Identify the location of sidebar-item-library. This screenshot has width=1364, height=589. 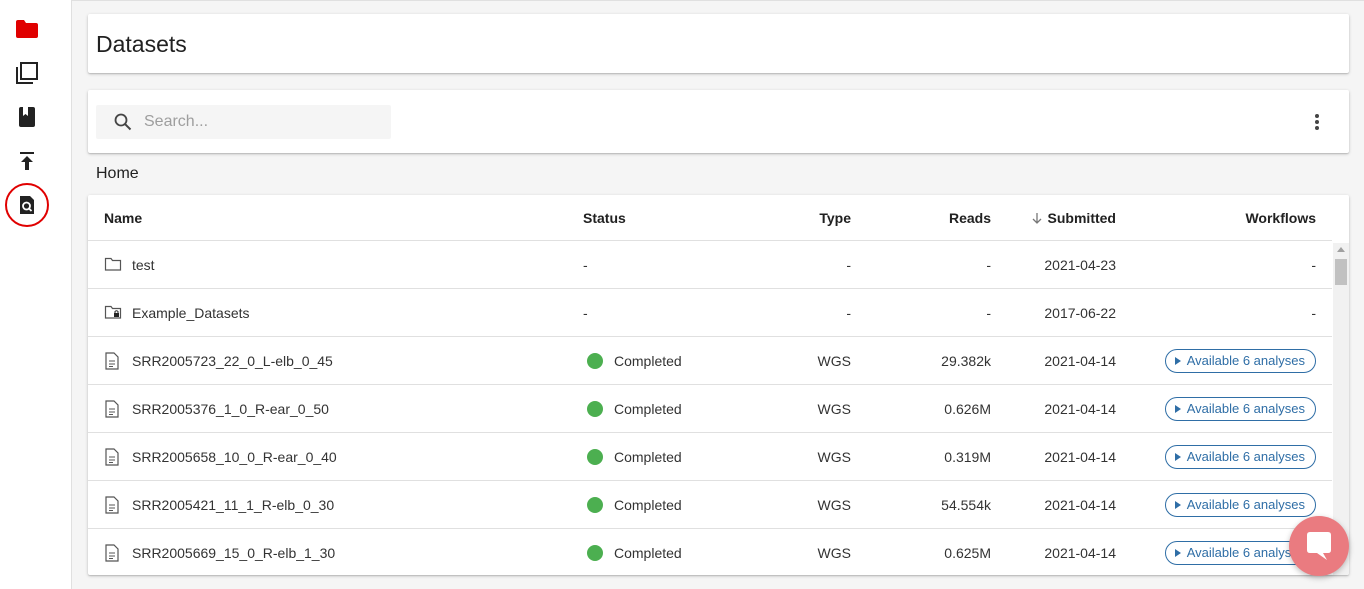
(27, 117).